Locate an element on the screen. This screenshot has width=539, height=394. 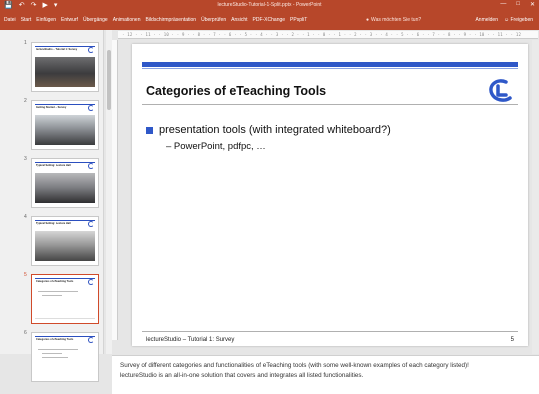
thumbnail-number: 3 is located at coordinates (25, 159).